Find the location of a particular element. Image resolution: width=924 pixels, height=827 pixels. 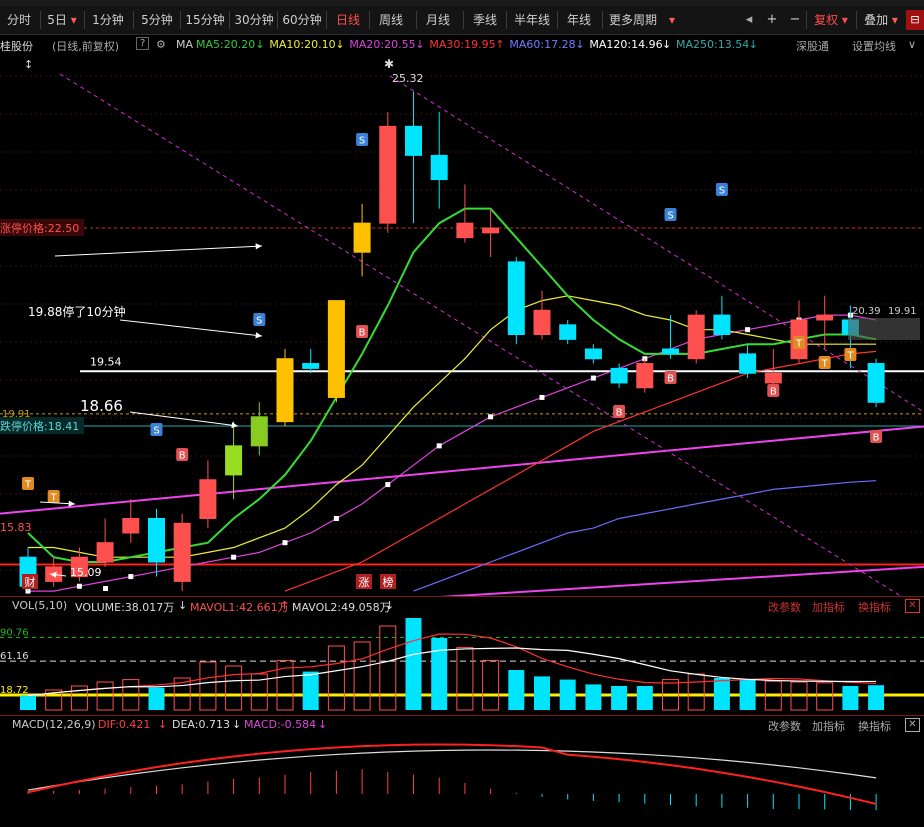

period-halfyear: 半年线 is located at coordinates (532, 20).